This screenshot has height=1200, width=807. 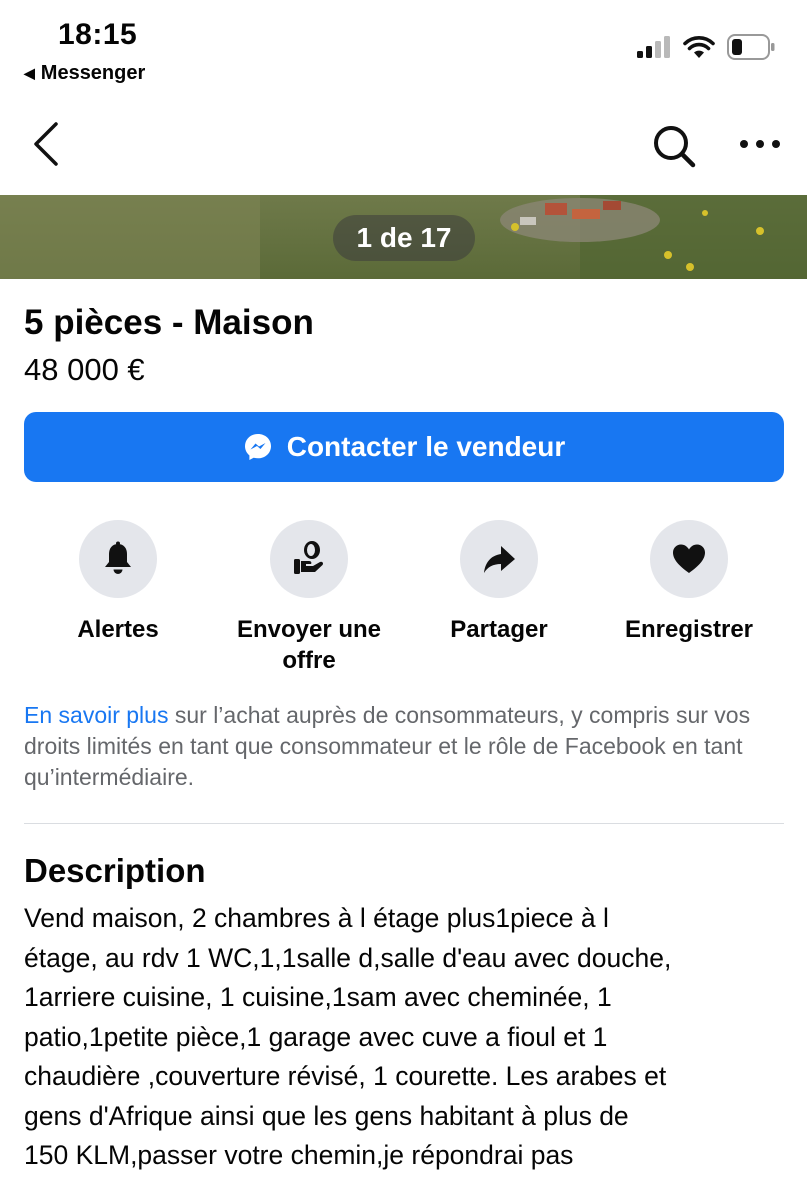 What do you see at coordinates (309, 645) in the screenshot?
I see `send-offer-label: Envoyer une offre` at bounding box center [309, 645].